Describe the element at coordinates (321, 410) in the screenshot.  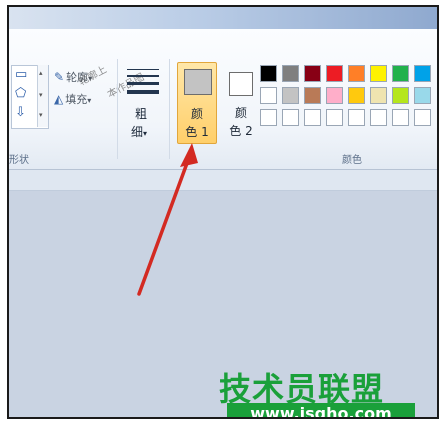
I see `watermark-url: www.jsgho.com` at that location.